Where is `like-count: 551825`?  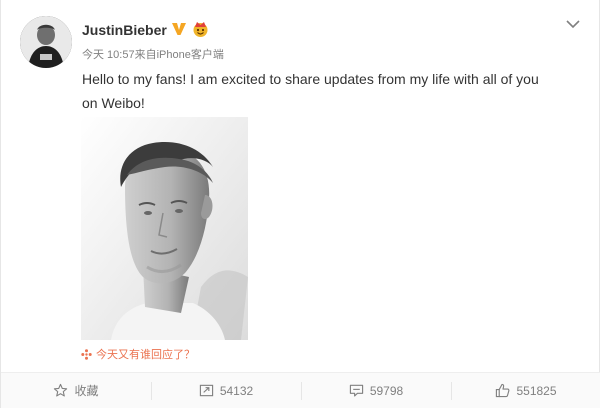 like-count: 551825 is located at coordinates (536, 390).